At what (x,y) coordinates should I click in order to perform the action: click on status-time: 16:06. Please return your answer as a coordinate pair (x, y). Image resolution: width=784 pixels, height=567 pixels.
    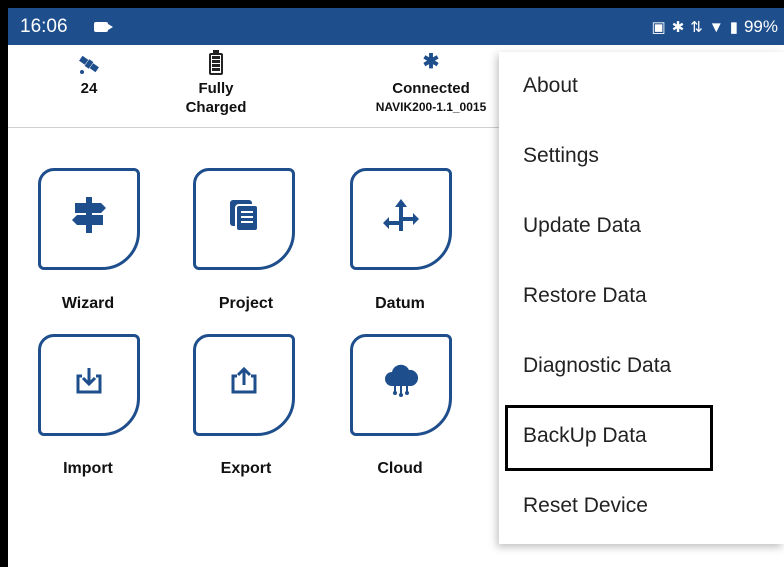
    Looking at the image, I should click on (44, 26).